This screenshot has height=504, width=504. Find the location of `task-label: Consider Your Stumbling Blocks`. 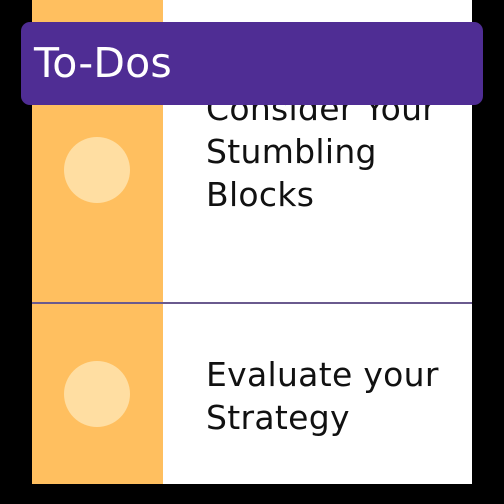

task-label: Consider Your Stumbling Blocks is located at coordinates (321, 151).